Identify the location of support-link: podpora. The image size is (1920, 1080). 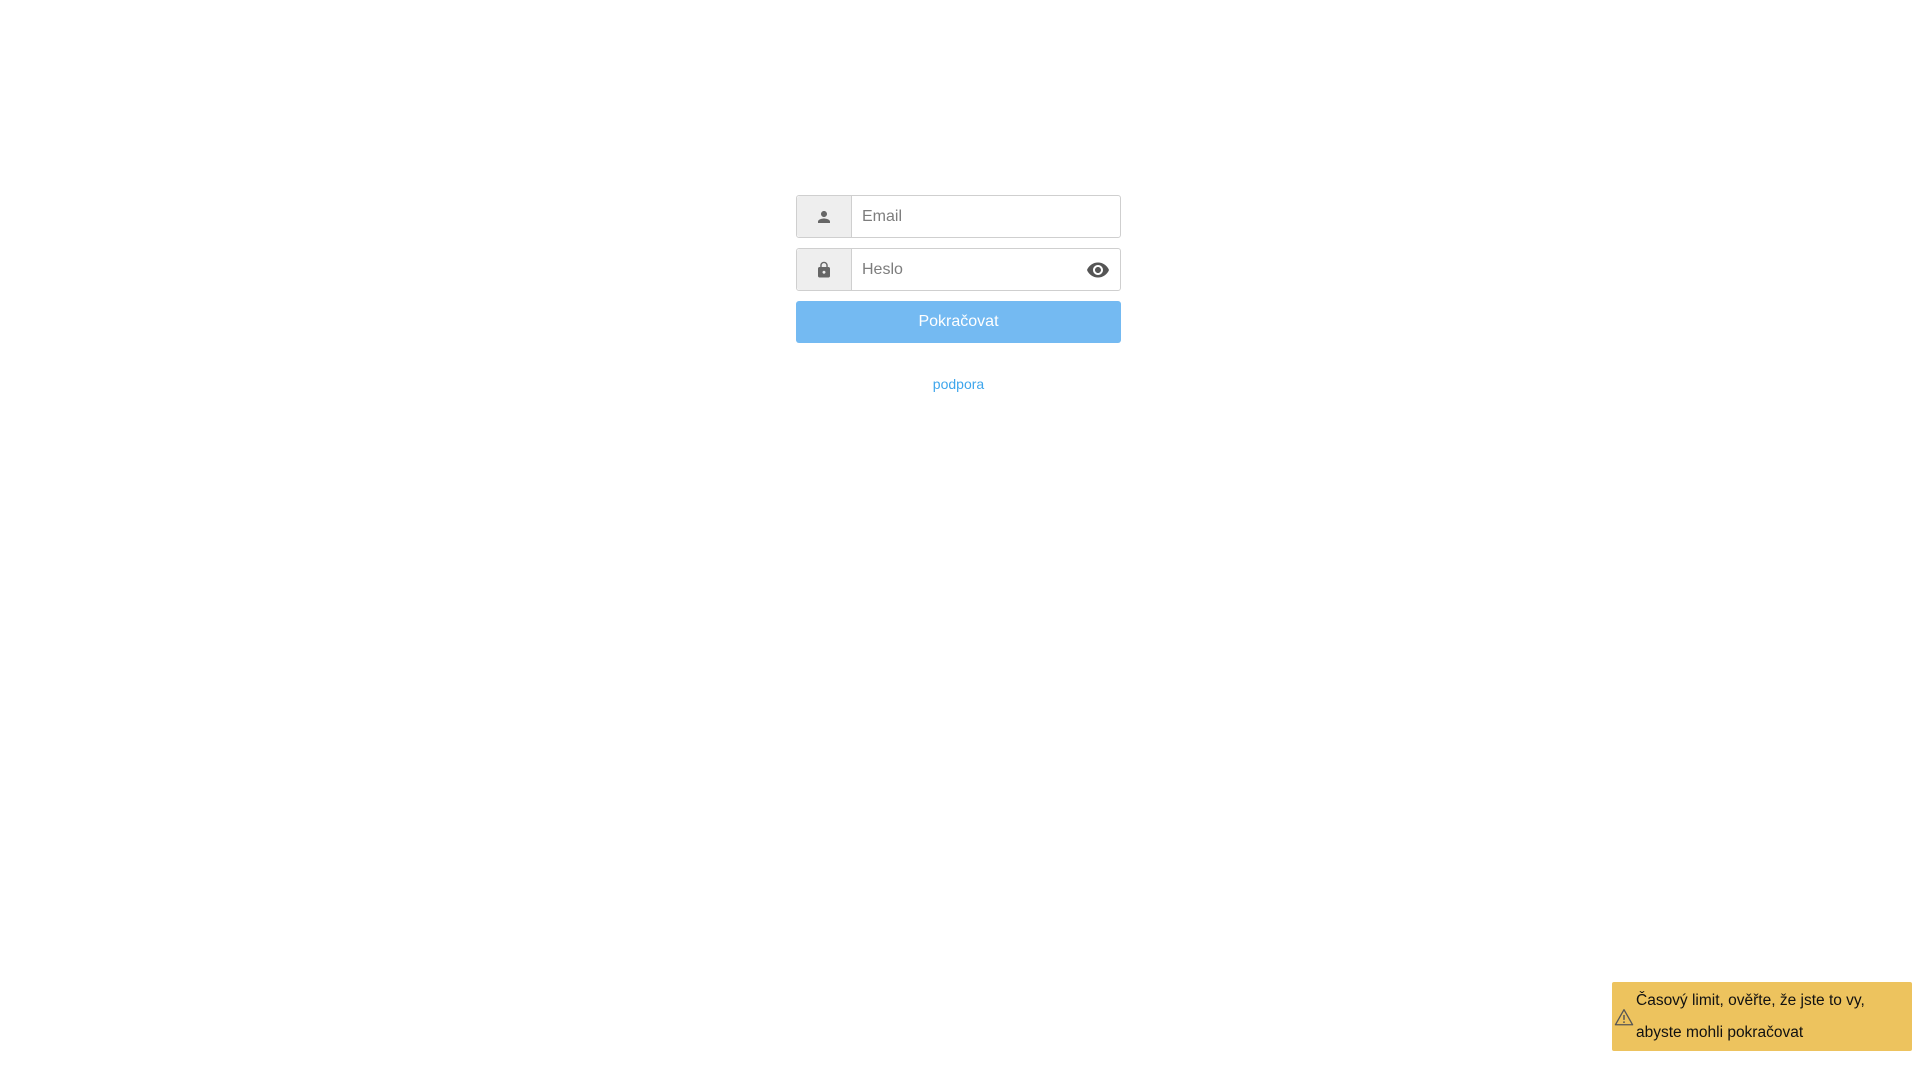
(958, 384).